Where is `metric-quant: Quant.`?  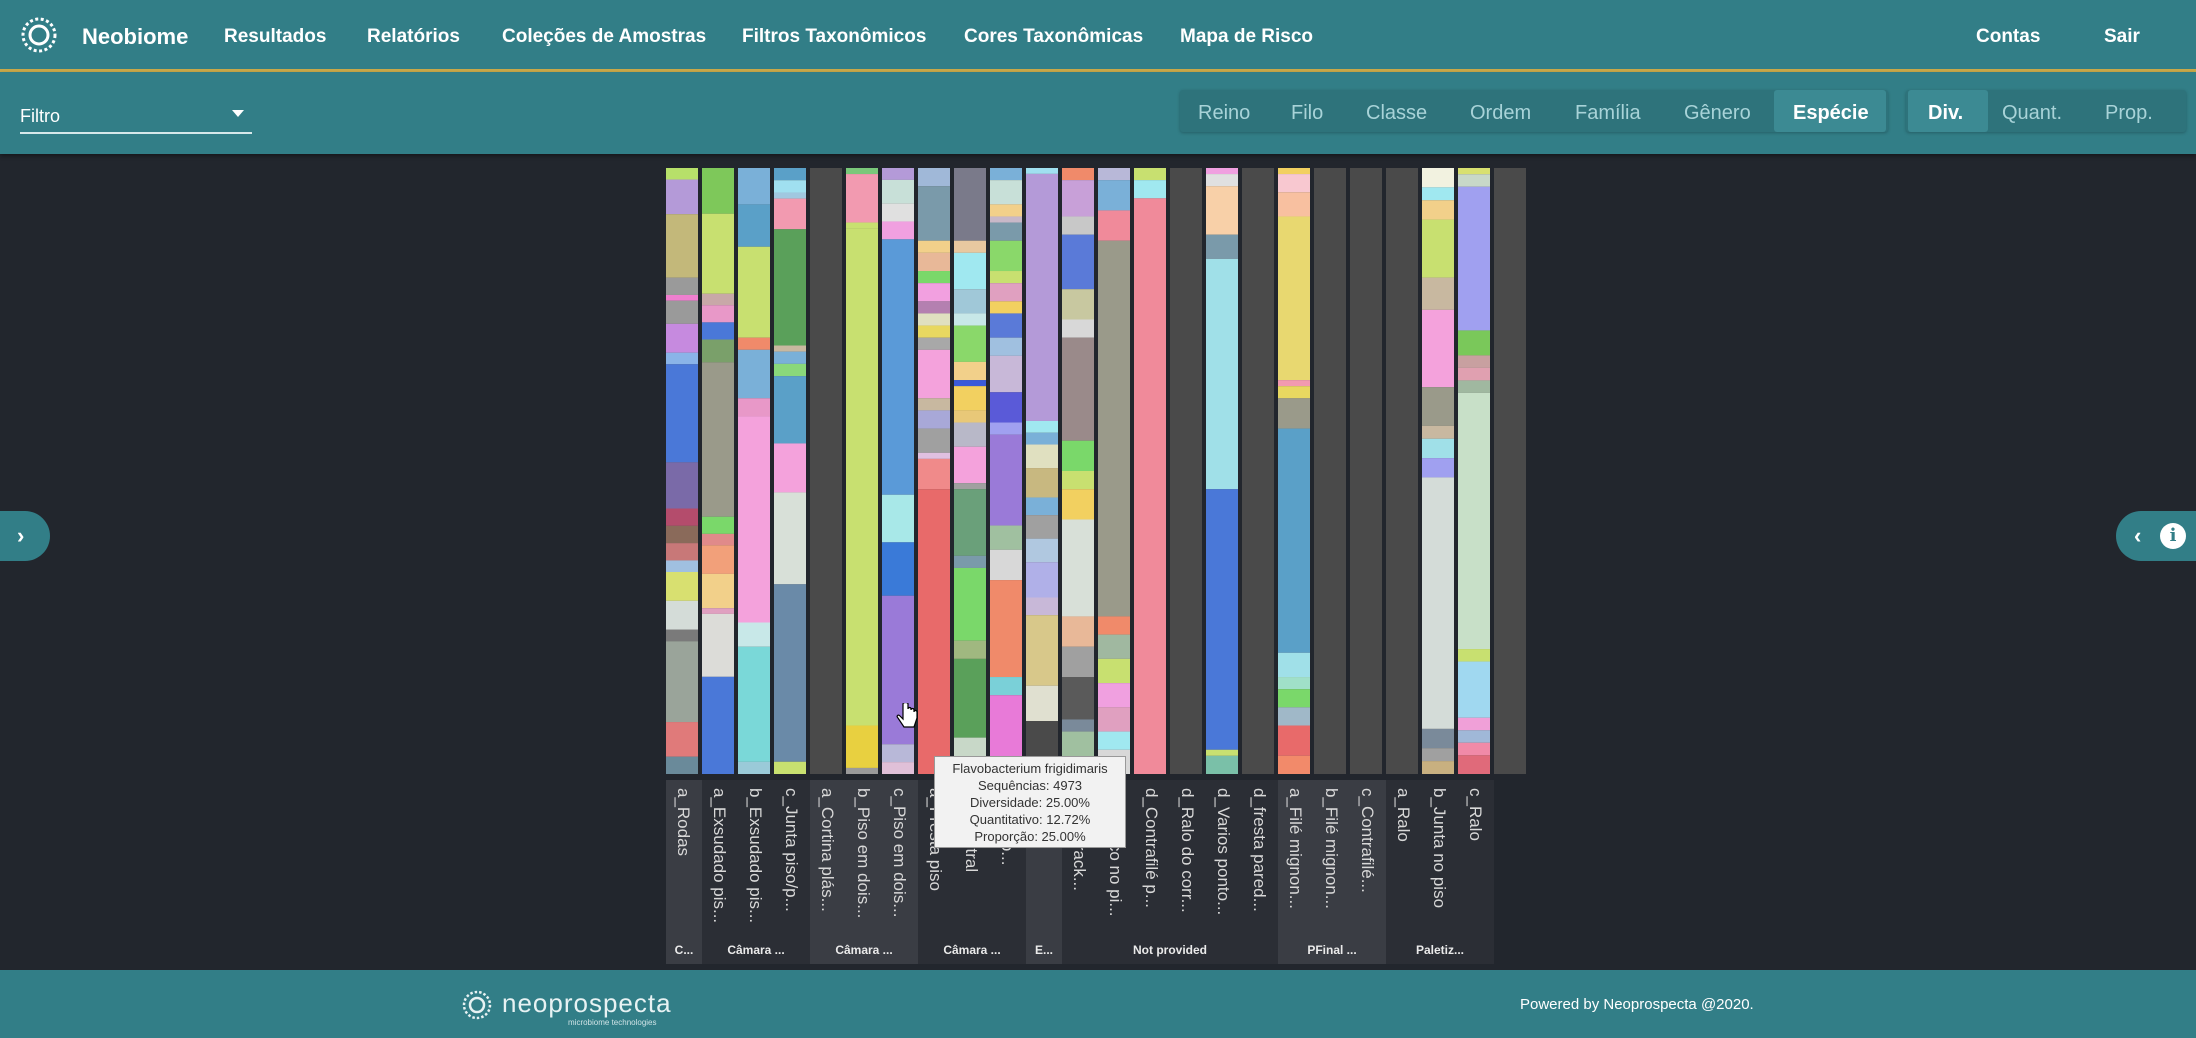
metric-quant: Quant. is located at coordinates (2032, 113).